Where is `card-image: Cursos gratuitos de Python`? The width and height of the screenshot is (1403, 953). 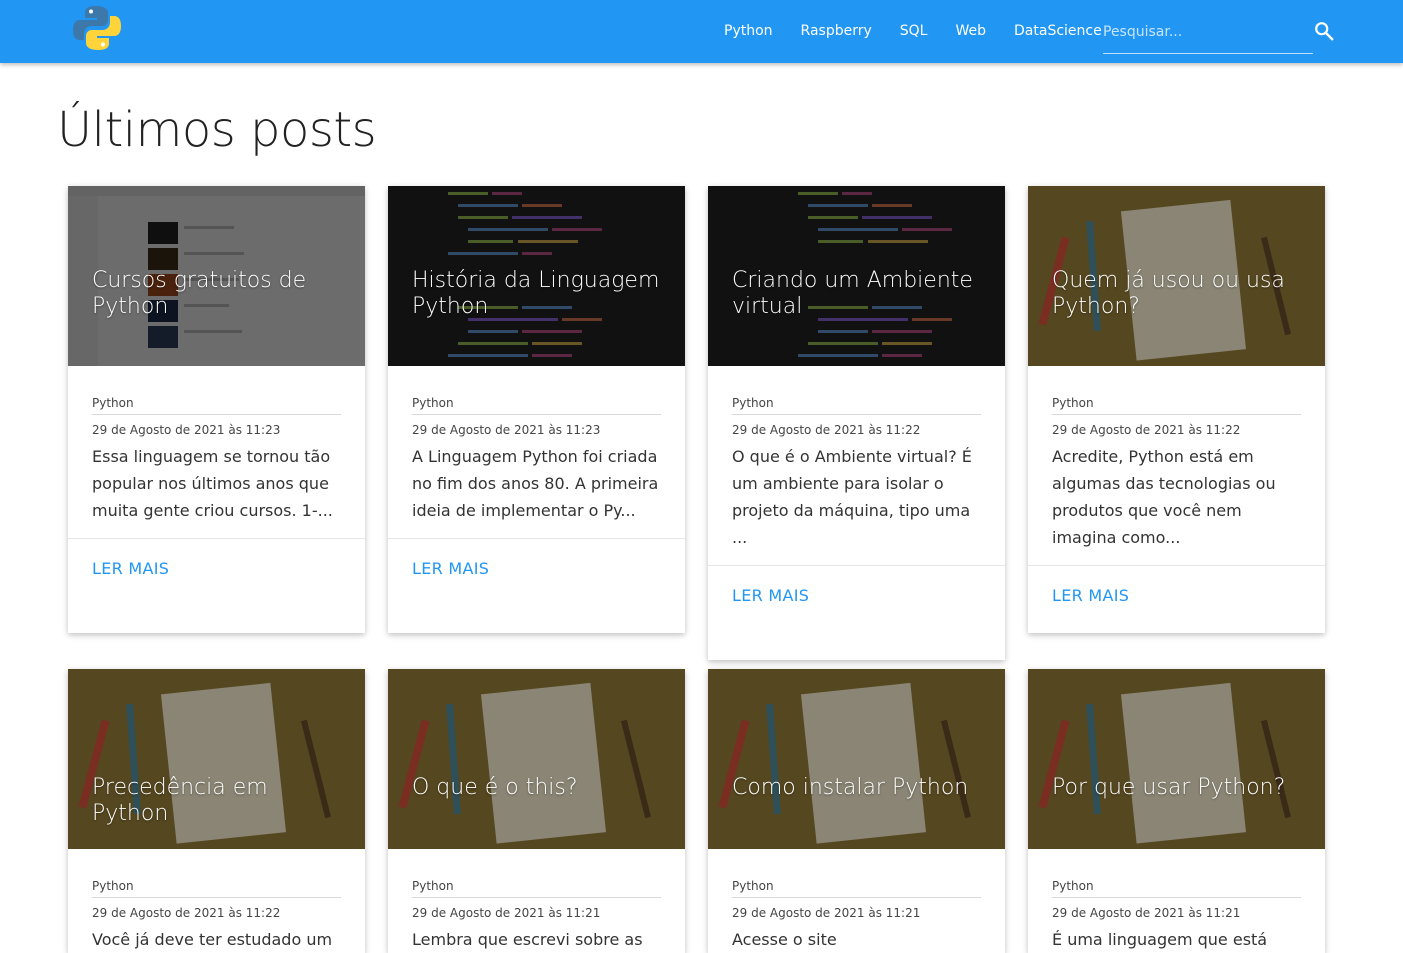 card-image: Cursos gratuitos de Python is located at coordinates (216, 276).